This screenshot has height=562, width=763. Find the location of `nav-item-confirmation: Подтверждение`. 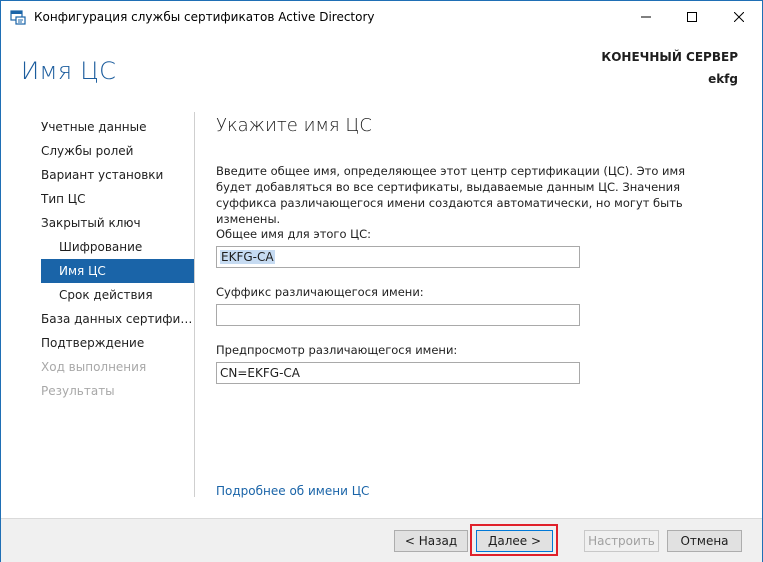

nav-item-confirmation: Подтверждение is located at coordinates (117, 343).